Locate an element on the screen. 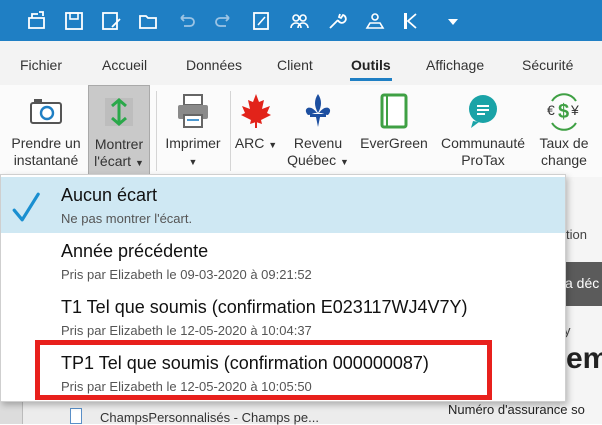 The width and height of the screenshot is (602, 425). background-banner-text: a déc is located at coordinates (582, 283).